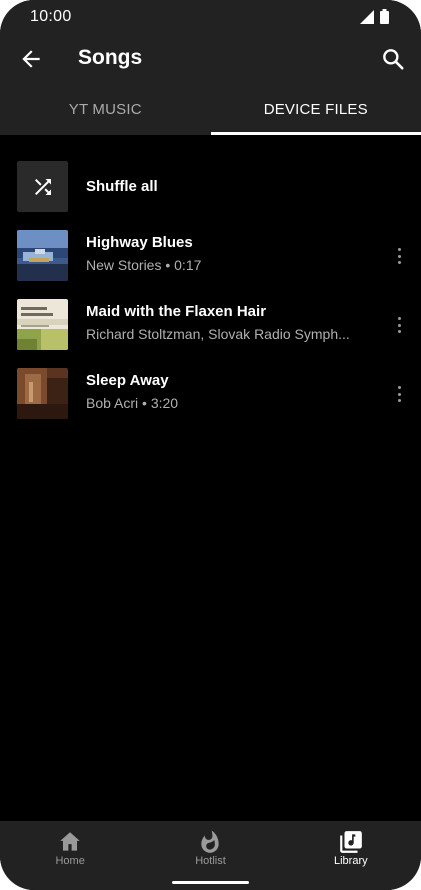 The image size is (421, 890). I want to click on flame-icon, so click(210, 841).